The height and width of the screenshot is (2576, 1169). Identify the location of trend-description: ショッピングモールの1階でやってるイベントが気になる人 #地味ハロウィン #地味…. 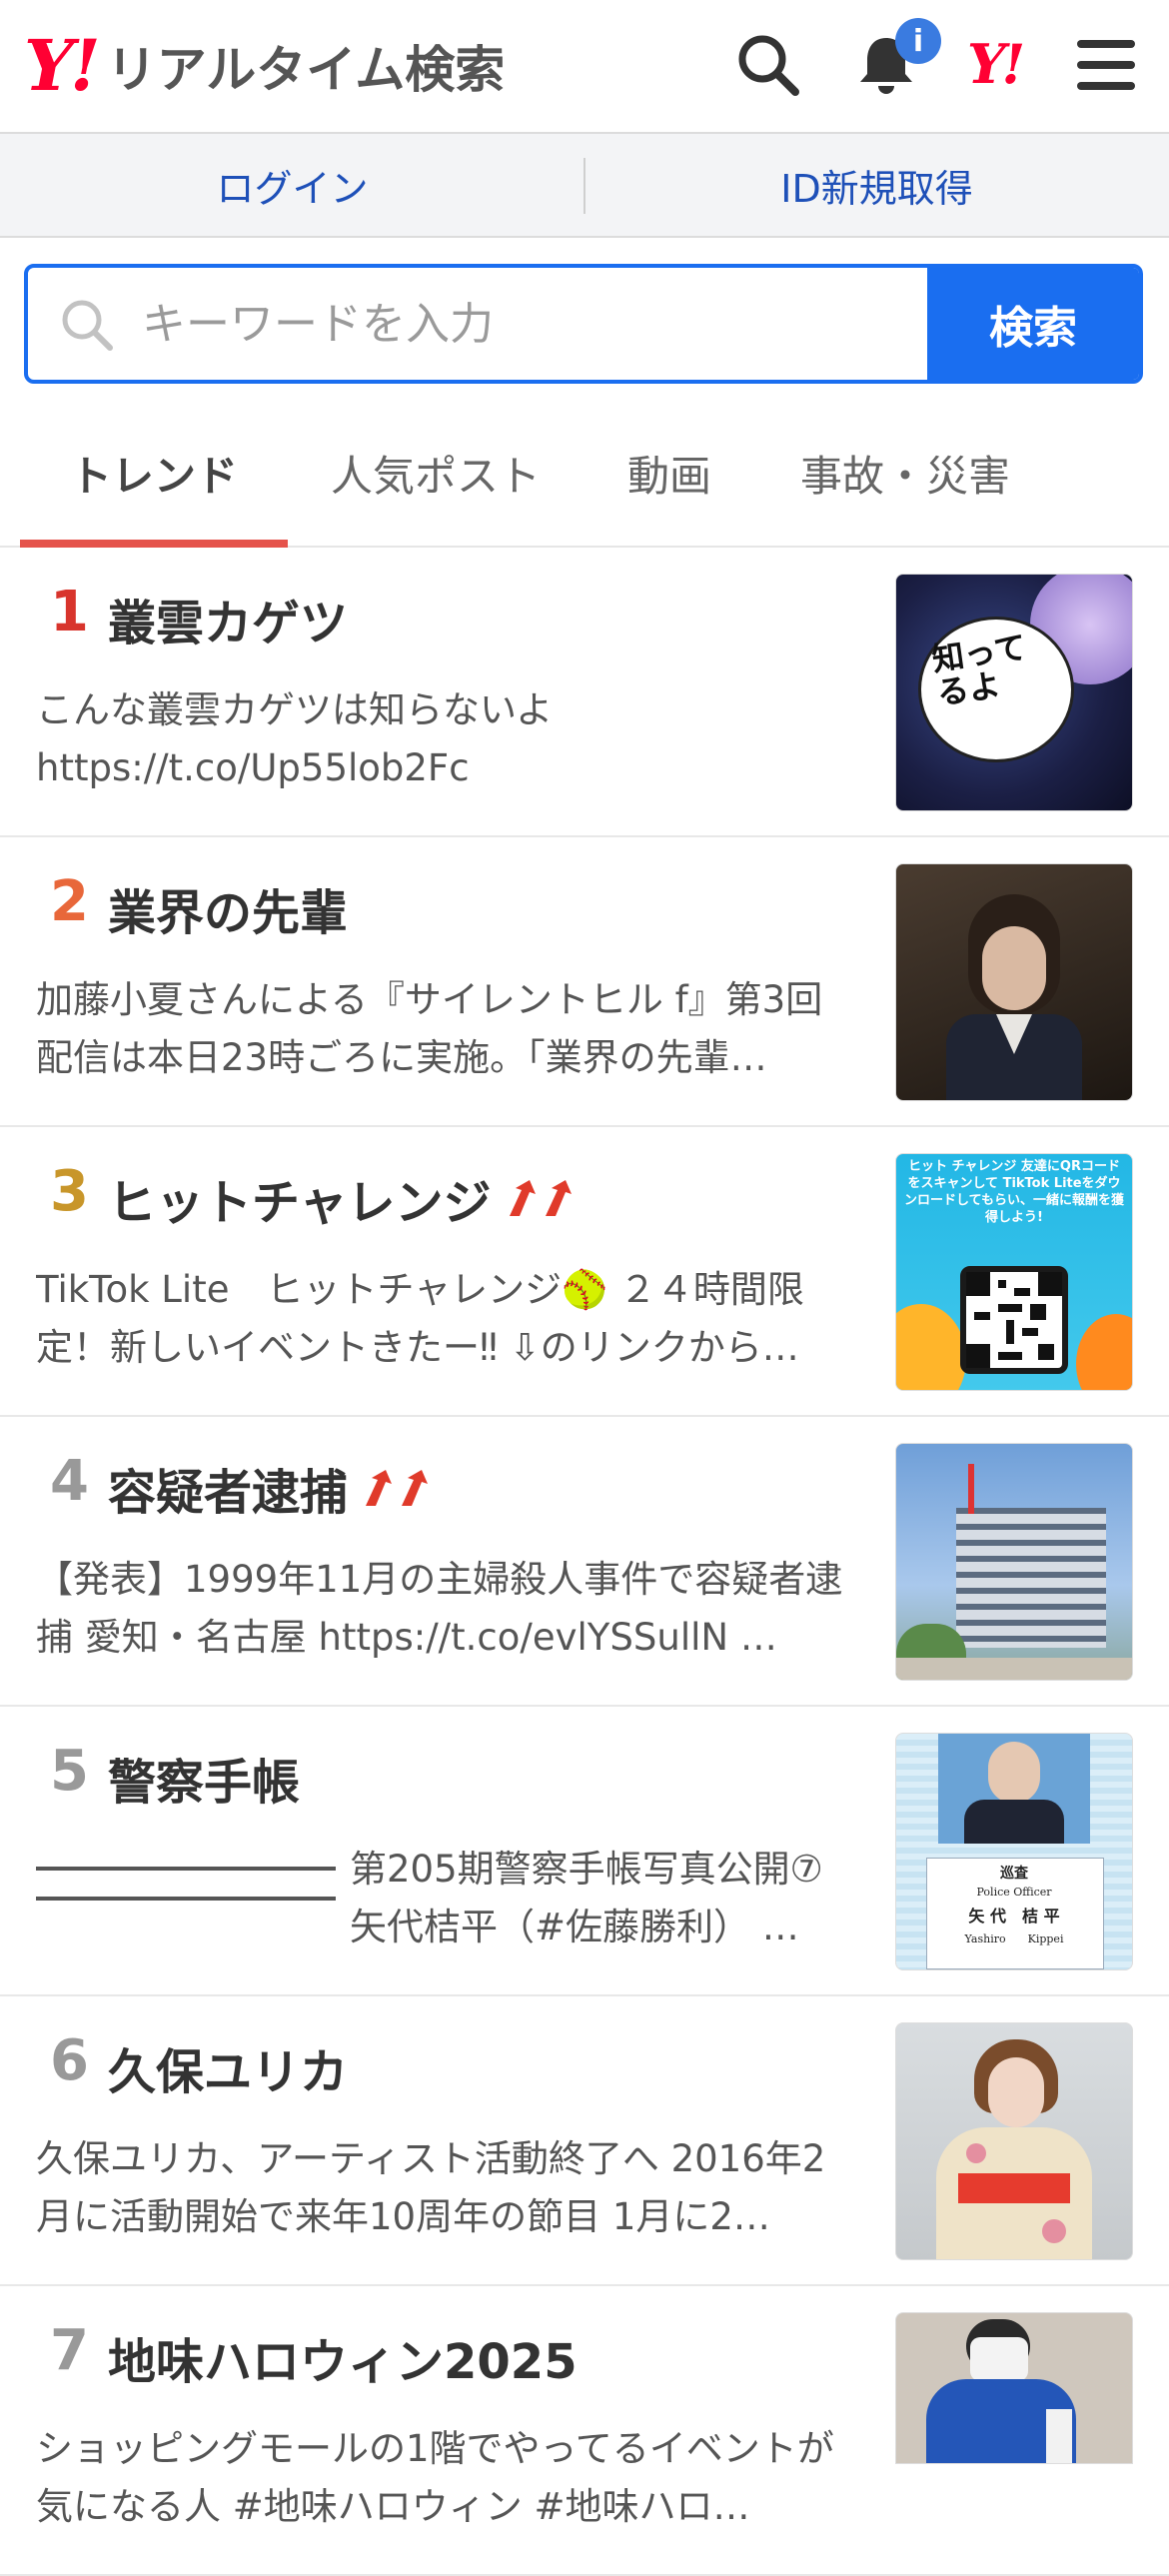
(435, 2477).